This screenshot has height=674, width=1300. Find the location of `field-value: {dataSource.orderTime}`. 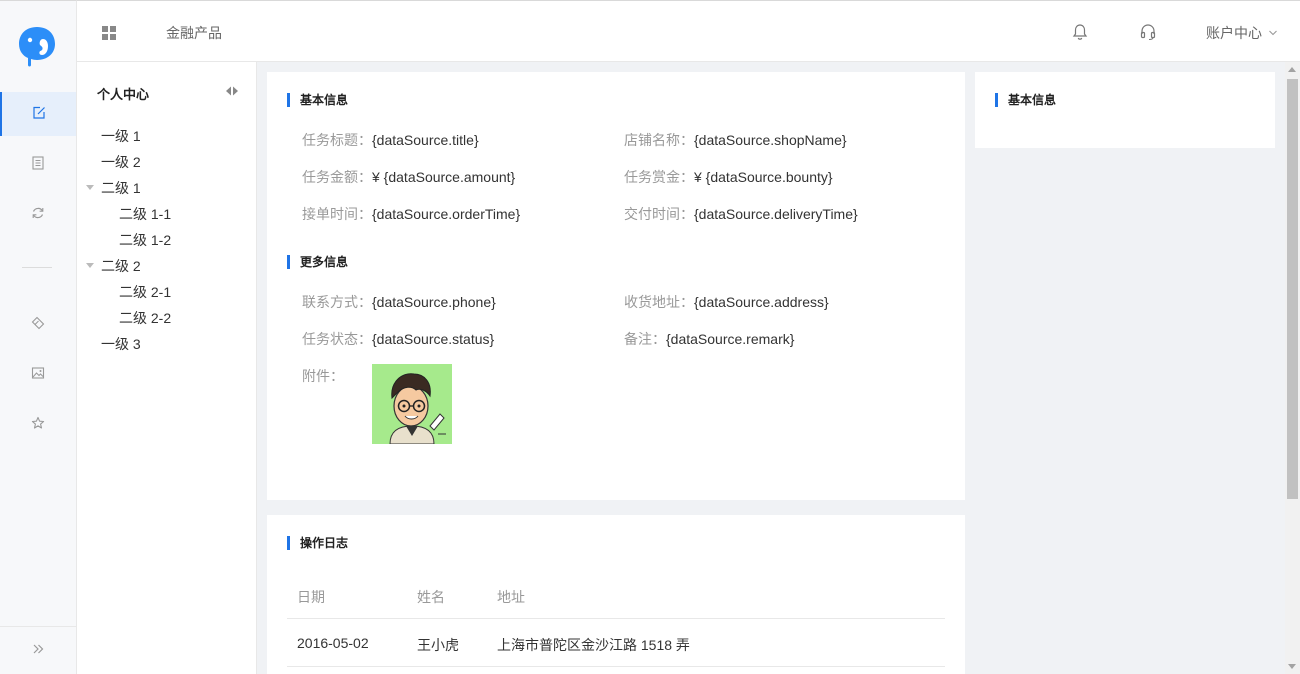

field-value: {dataSource.orderTime} is located at coordinates (446, 214).